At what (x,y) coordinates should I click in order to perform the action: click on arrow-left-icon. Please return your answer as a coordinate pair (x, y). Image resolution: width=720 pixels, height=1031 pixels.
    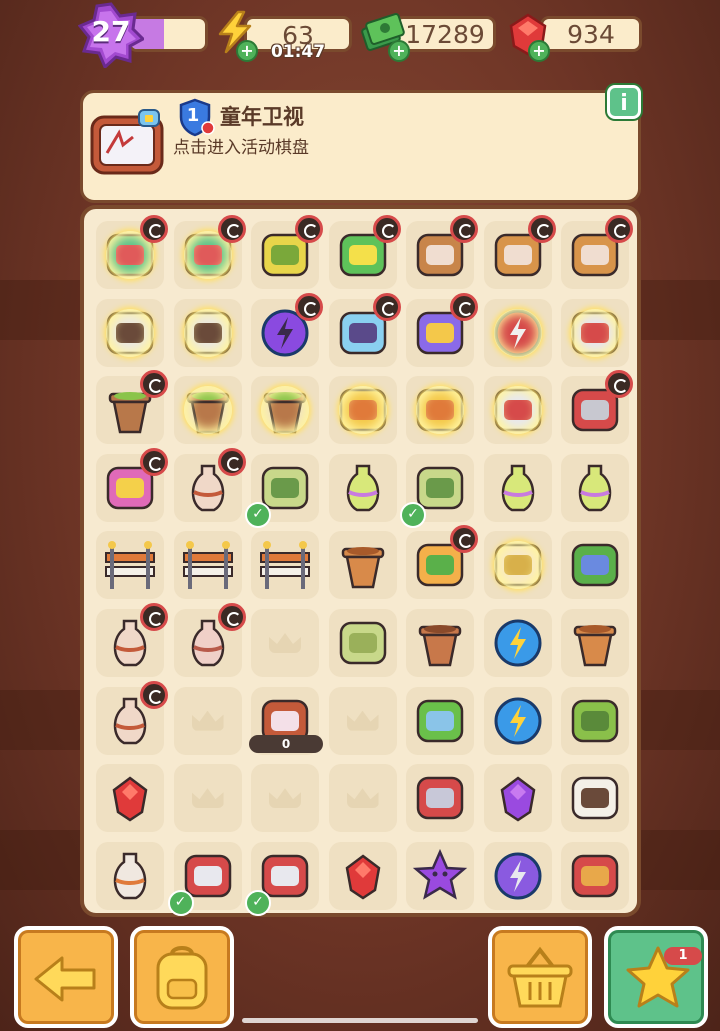
    Looking at the image, I should click on (65, 979).